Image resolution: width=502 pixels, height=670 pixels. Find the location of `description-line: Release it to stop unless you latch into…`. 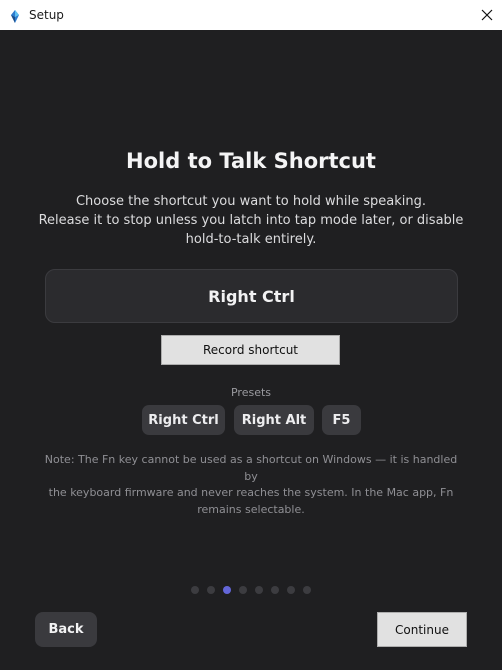

description-line: Release it to stop unless you latch into… is located at coordinates (251, 220).